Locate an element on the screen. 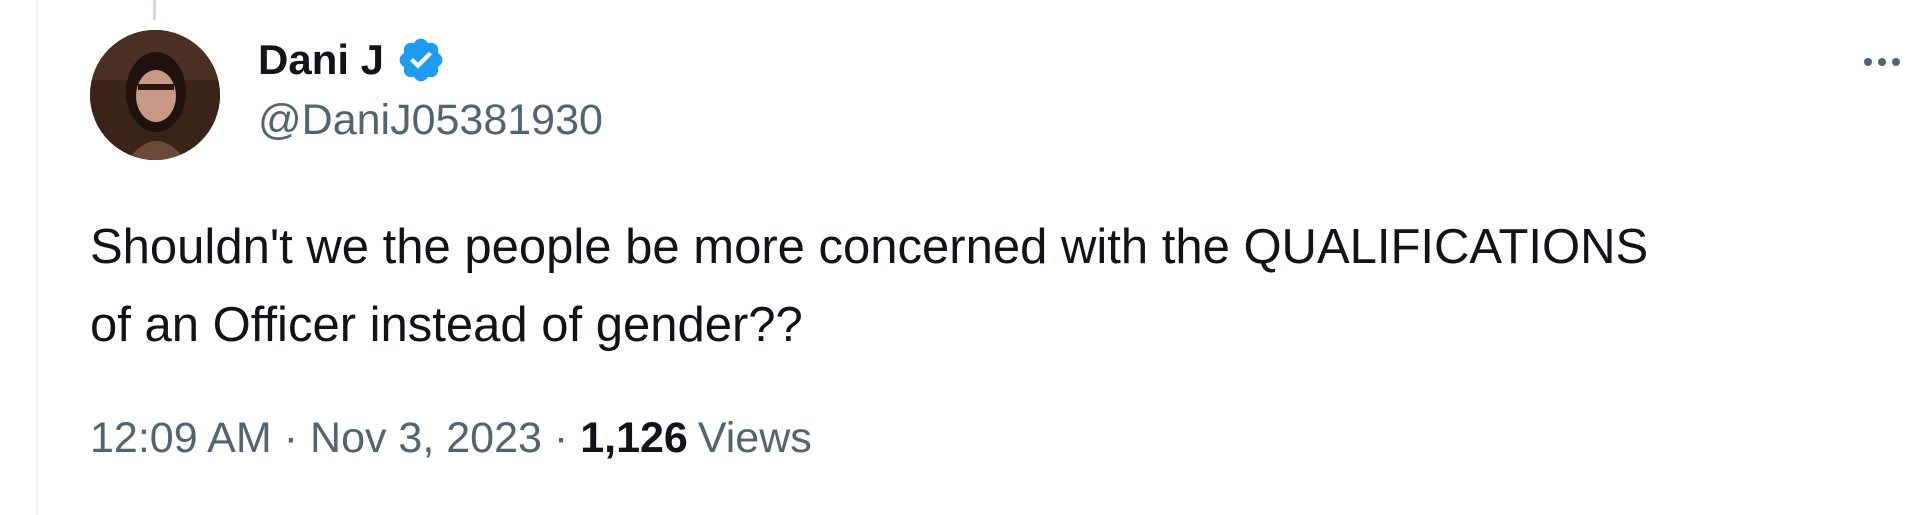 The width and height of the screenshot is (1920, 515). more-options-icon is located at coordinates (1868, 62).